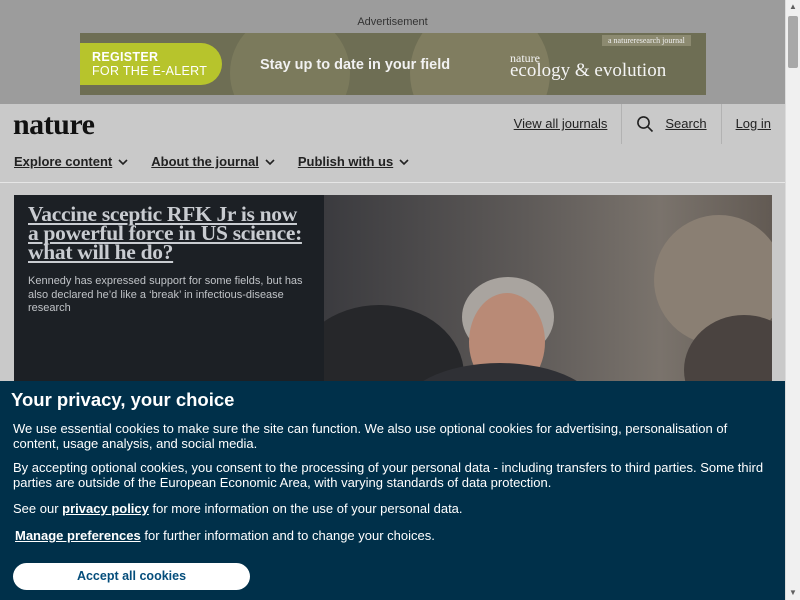  I want to click on scroll-up-arrow-icon: ▲, so click(793, 7).